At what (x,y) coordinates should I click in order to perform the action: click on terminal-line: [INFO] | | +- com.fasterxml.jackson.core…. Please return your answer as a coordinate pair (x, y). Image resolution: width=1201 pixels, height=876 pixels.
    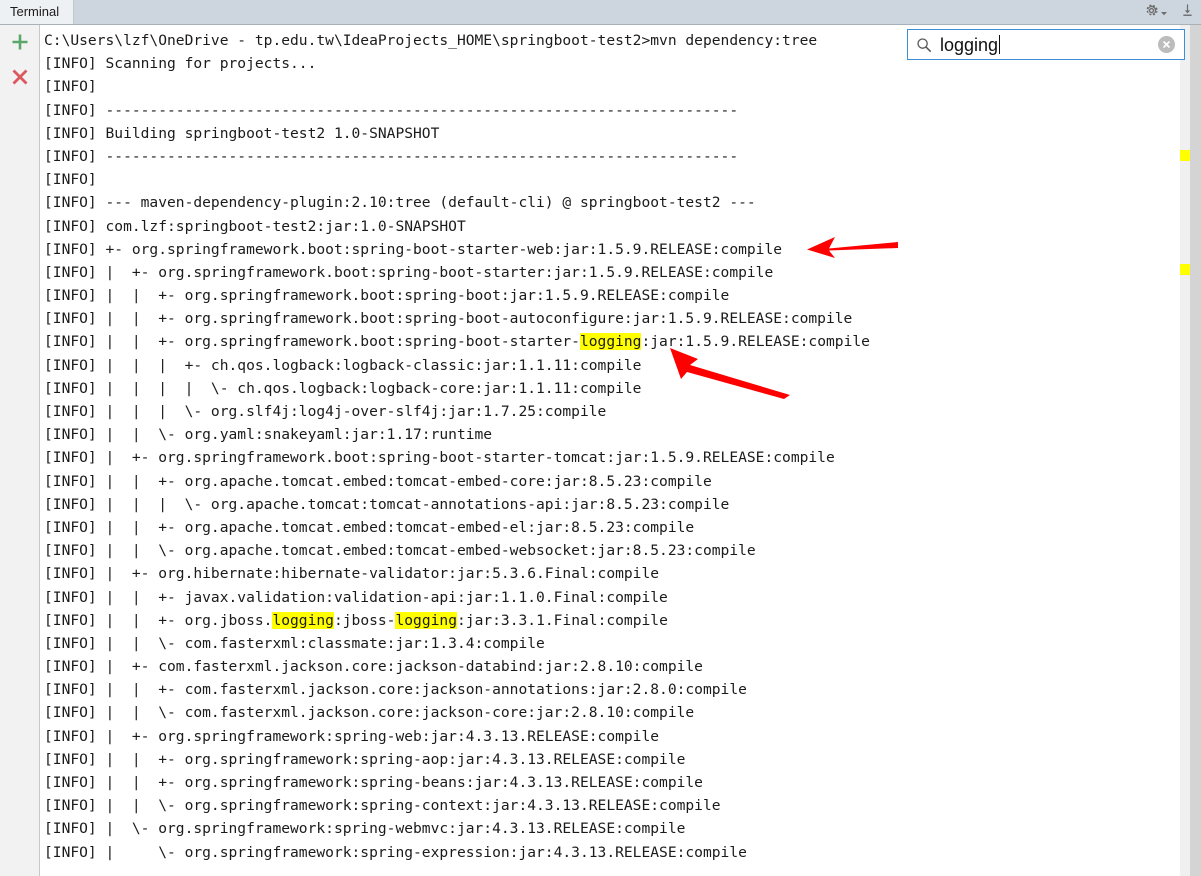
    Looking at the image, I should click on (395, 690).